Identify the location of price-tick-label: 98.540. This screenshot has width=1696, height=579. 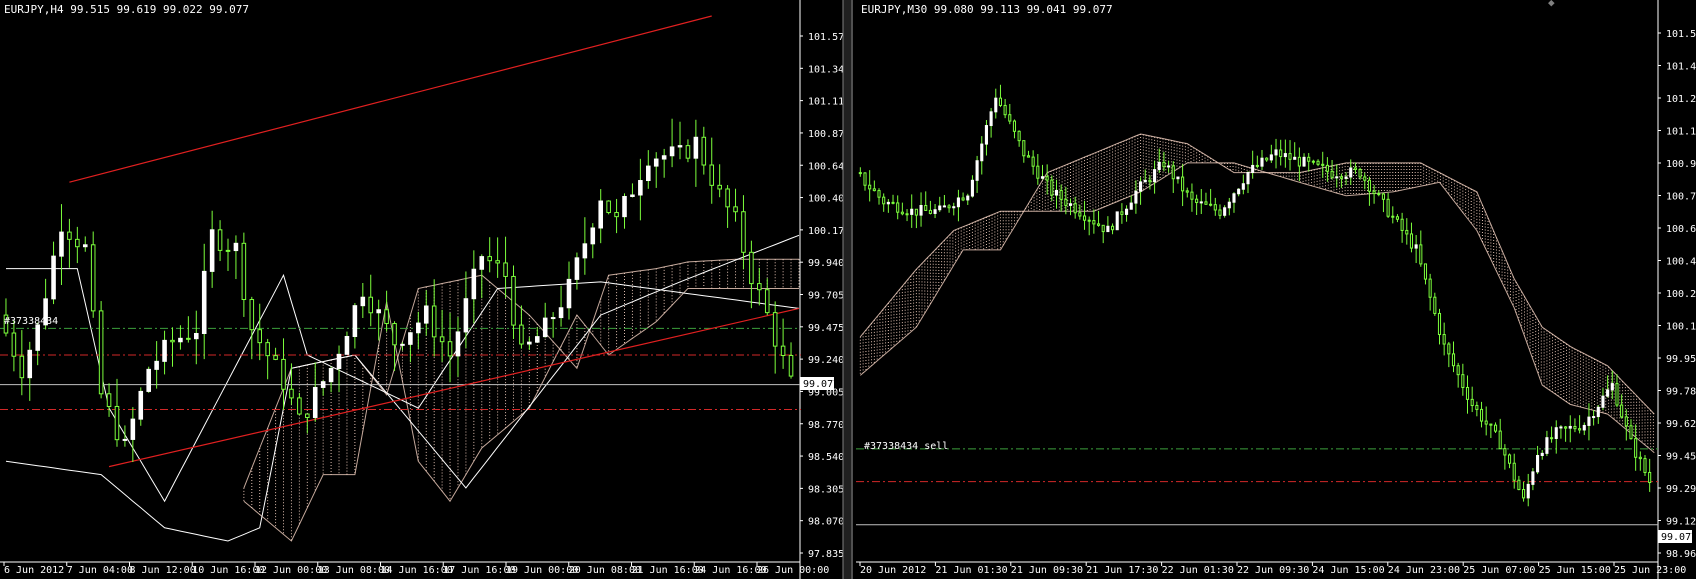
(826, 457).